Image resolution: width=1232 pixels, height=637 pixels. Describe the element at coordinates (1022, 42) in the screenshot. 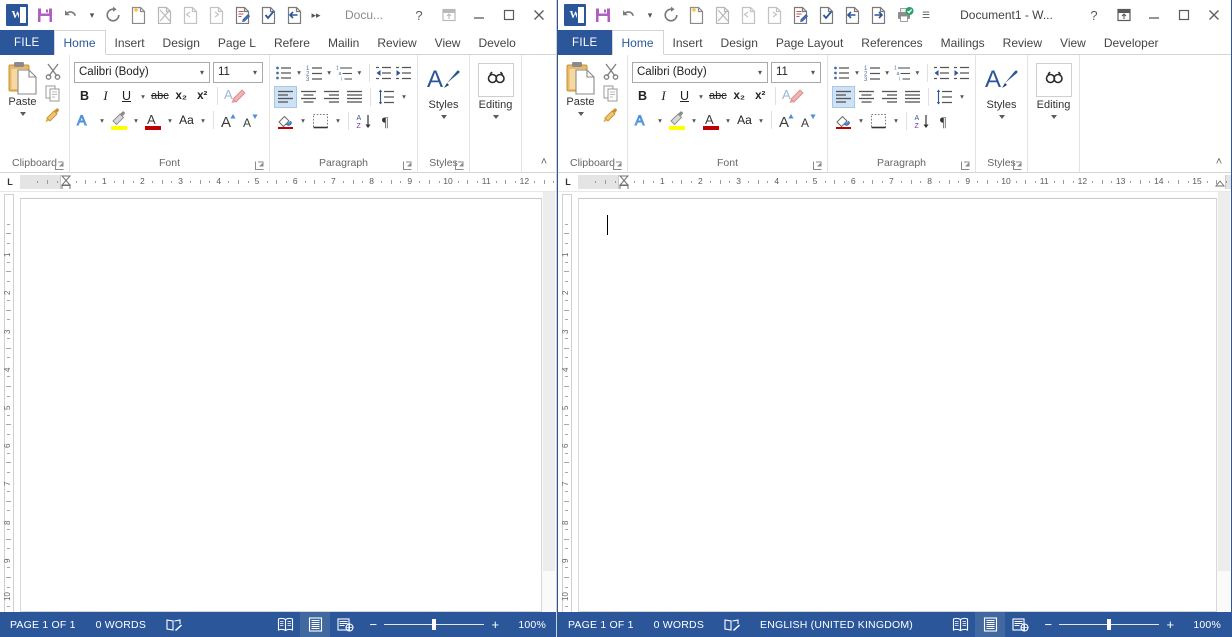

I see `tab-review: Review` at that location.